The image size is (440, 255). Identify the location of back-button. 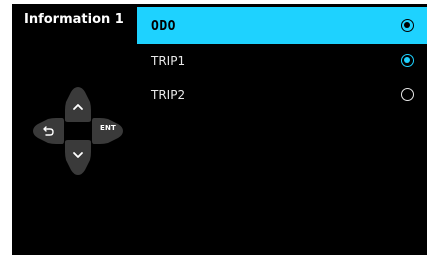
(48, 131).